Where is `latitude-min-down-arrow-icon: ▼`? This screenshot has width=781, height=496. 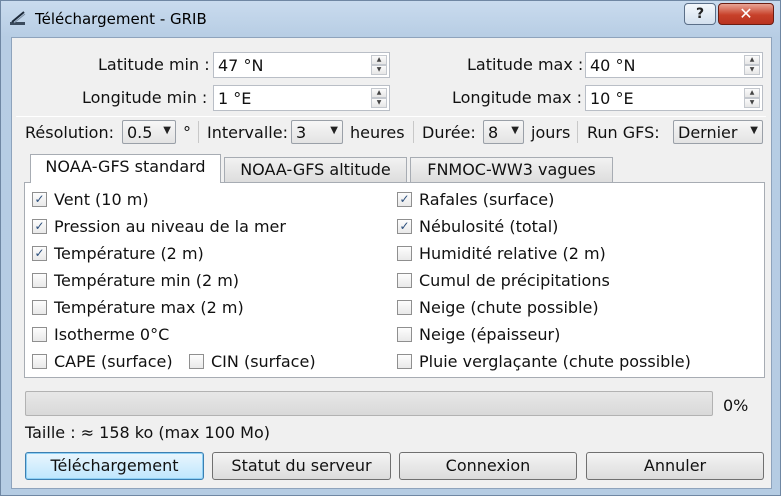 latitude-min-down-arrow-icon: ▼ is located at coordinates (379, 70).